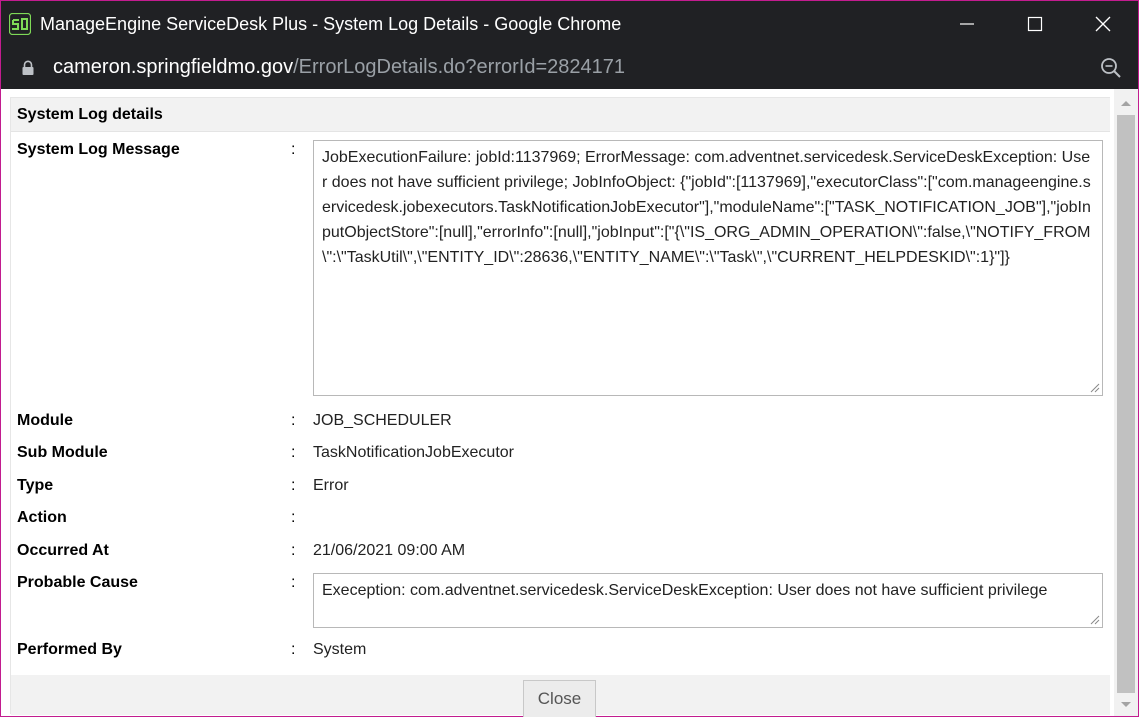  Describe the element at coordinates (389, 550) in the screenshot. I see `occurred-at-value: 21/06/2021 09:00 AM` at that location.